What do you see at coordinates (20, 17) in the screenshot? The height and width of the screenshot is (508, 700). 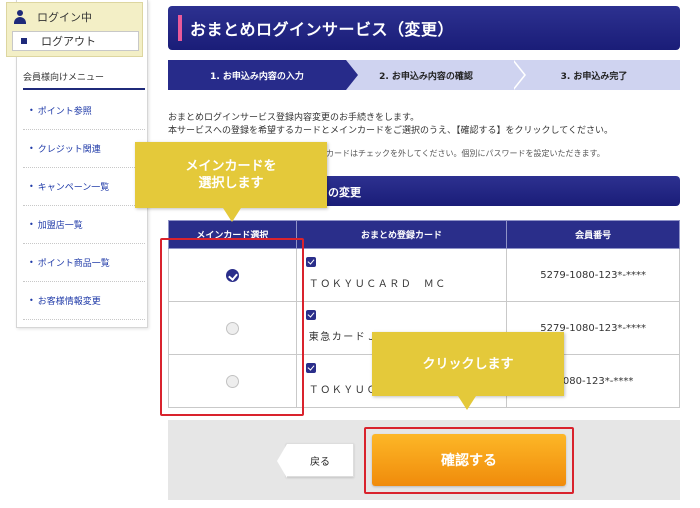 I see `user-icon` at bounding box center [20, 17].